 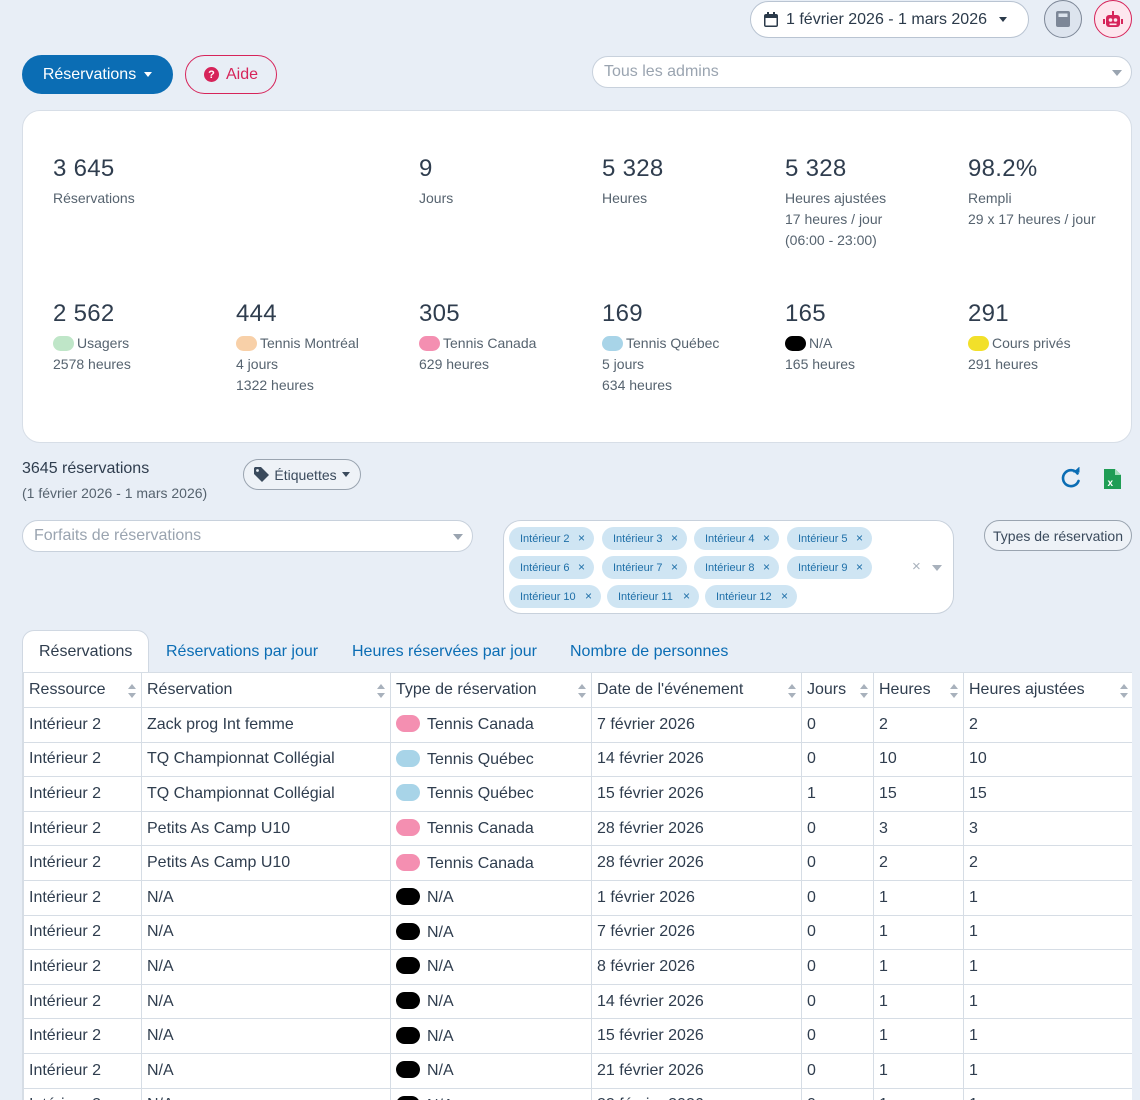 I want to click on reservation-types-button: Types de réservation, so click(x=1058, y=535).